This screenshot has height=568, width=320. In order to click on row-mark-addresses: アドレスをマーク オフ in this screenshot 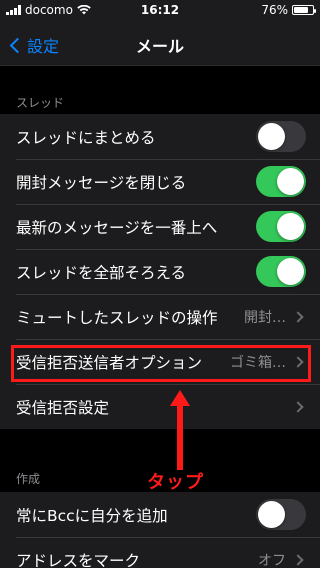, I will do `click(160, 552)`.